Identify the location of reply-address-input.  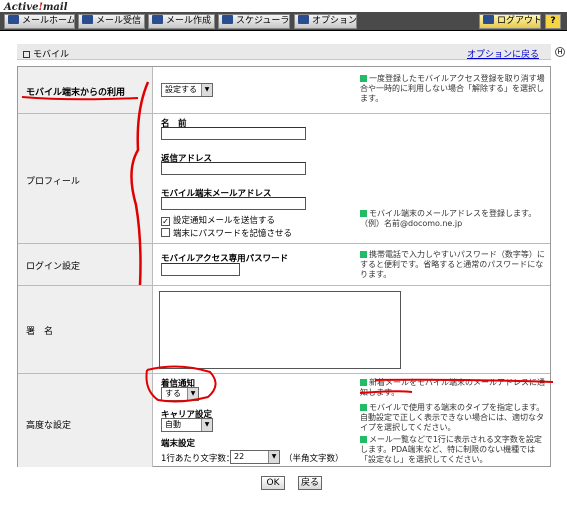
(233, 168).